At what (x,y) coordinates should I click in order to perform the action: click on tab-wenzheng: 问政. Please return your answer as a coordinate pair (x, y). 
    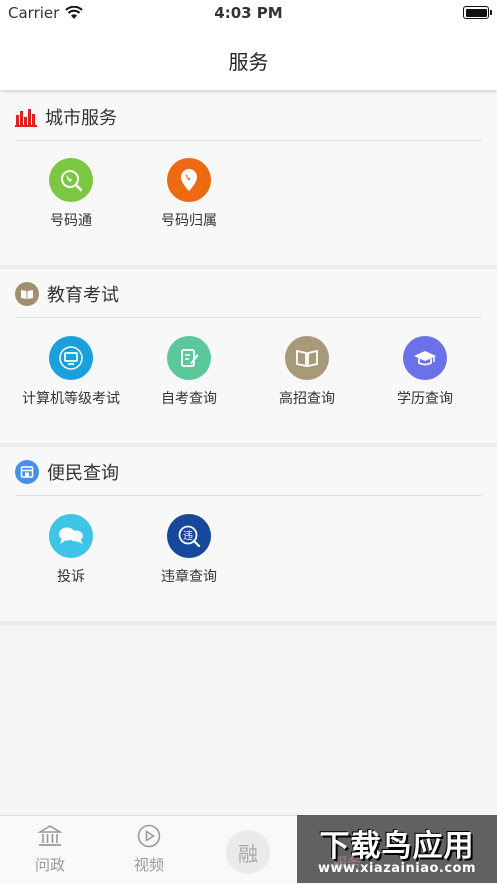
    Looking at the image, I should click on (50, 849).